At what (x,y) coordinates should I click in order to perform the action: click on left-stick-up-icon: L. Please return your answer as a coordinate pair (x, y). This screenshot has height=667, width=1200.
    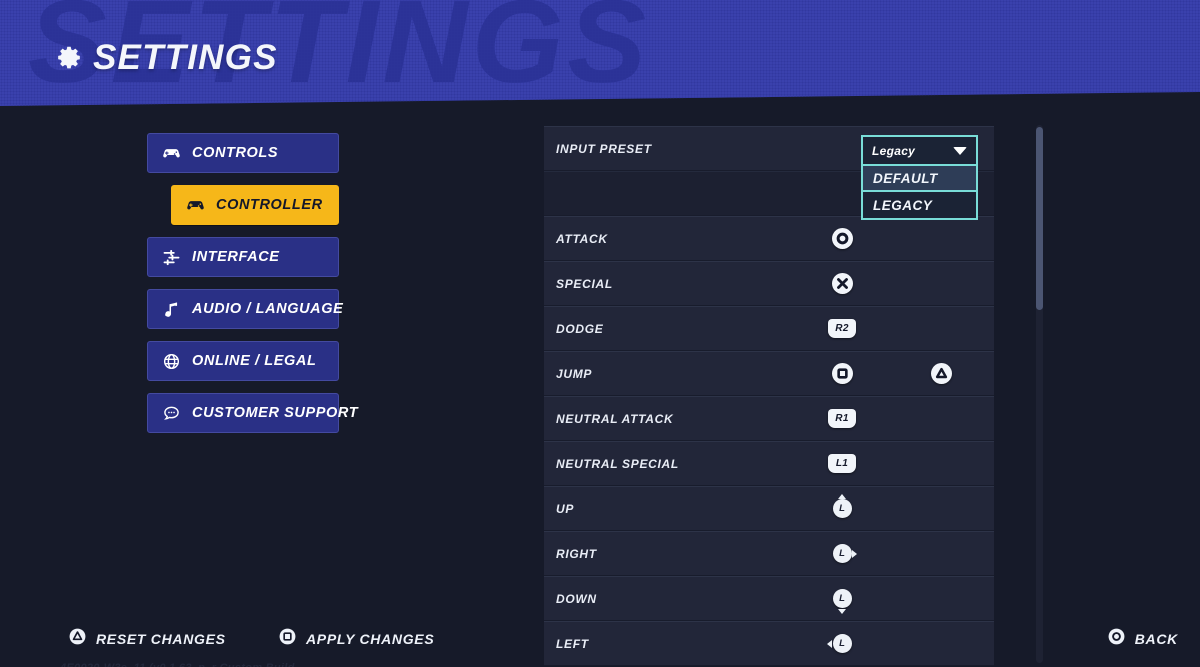
    Looking at the image, I should click on (842, 508).